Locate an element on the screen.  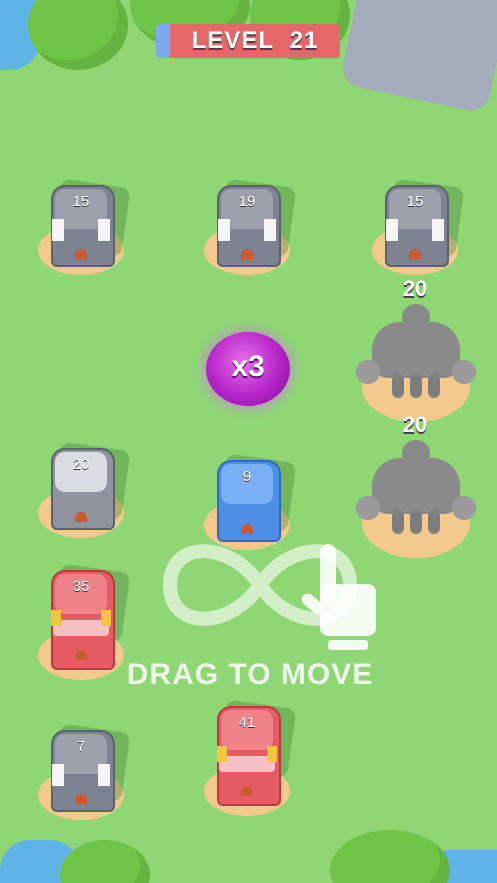
tree-bottom-right is located at coordinates (390, 856).